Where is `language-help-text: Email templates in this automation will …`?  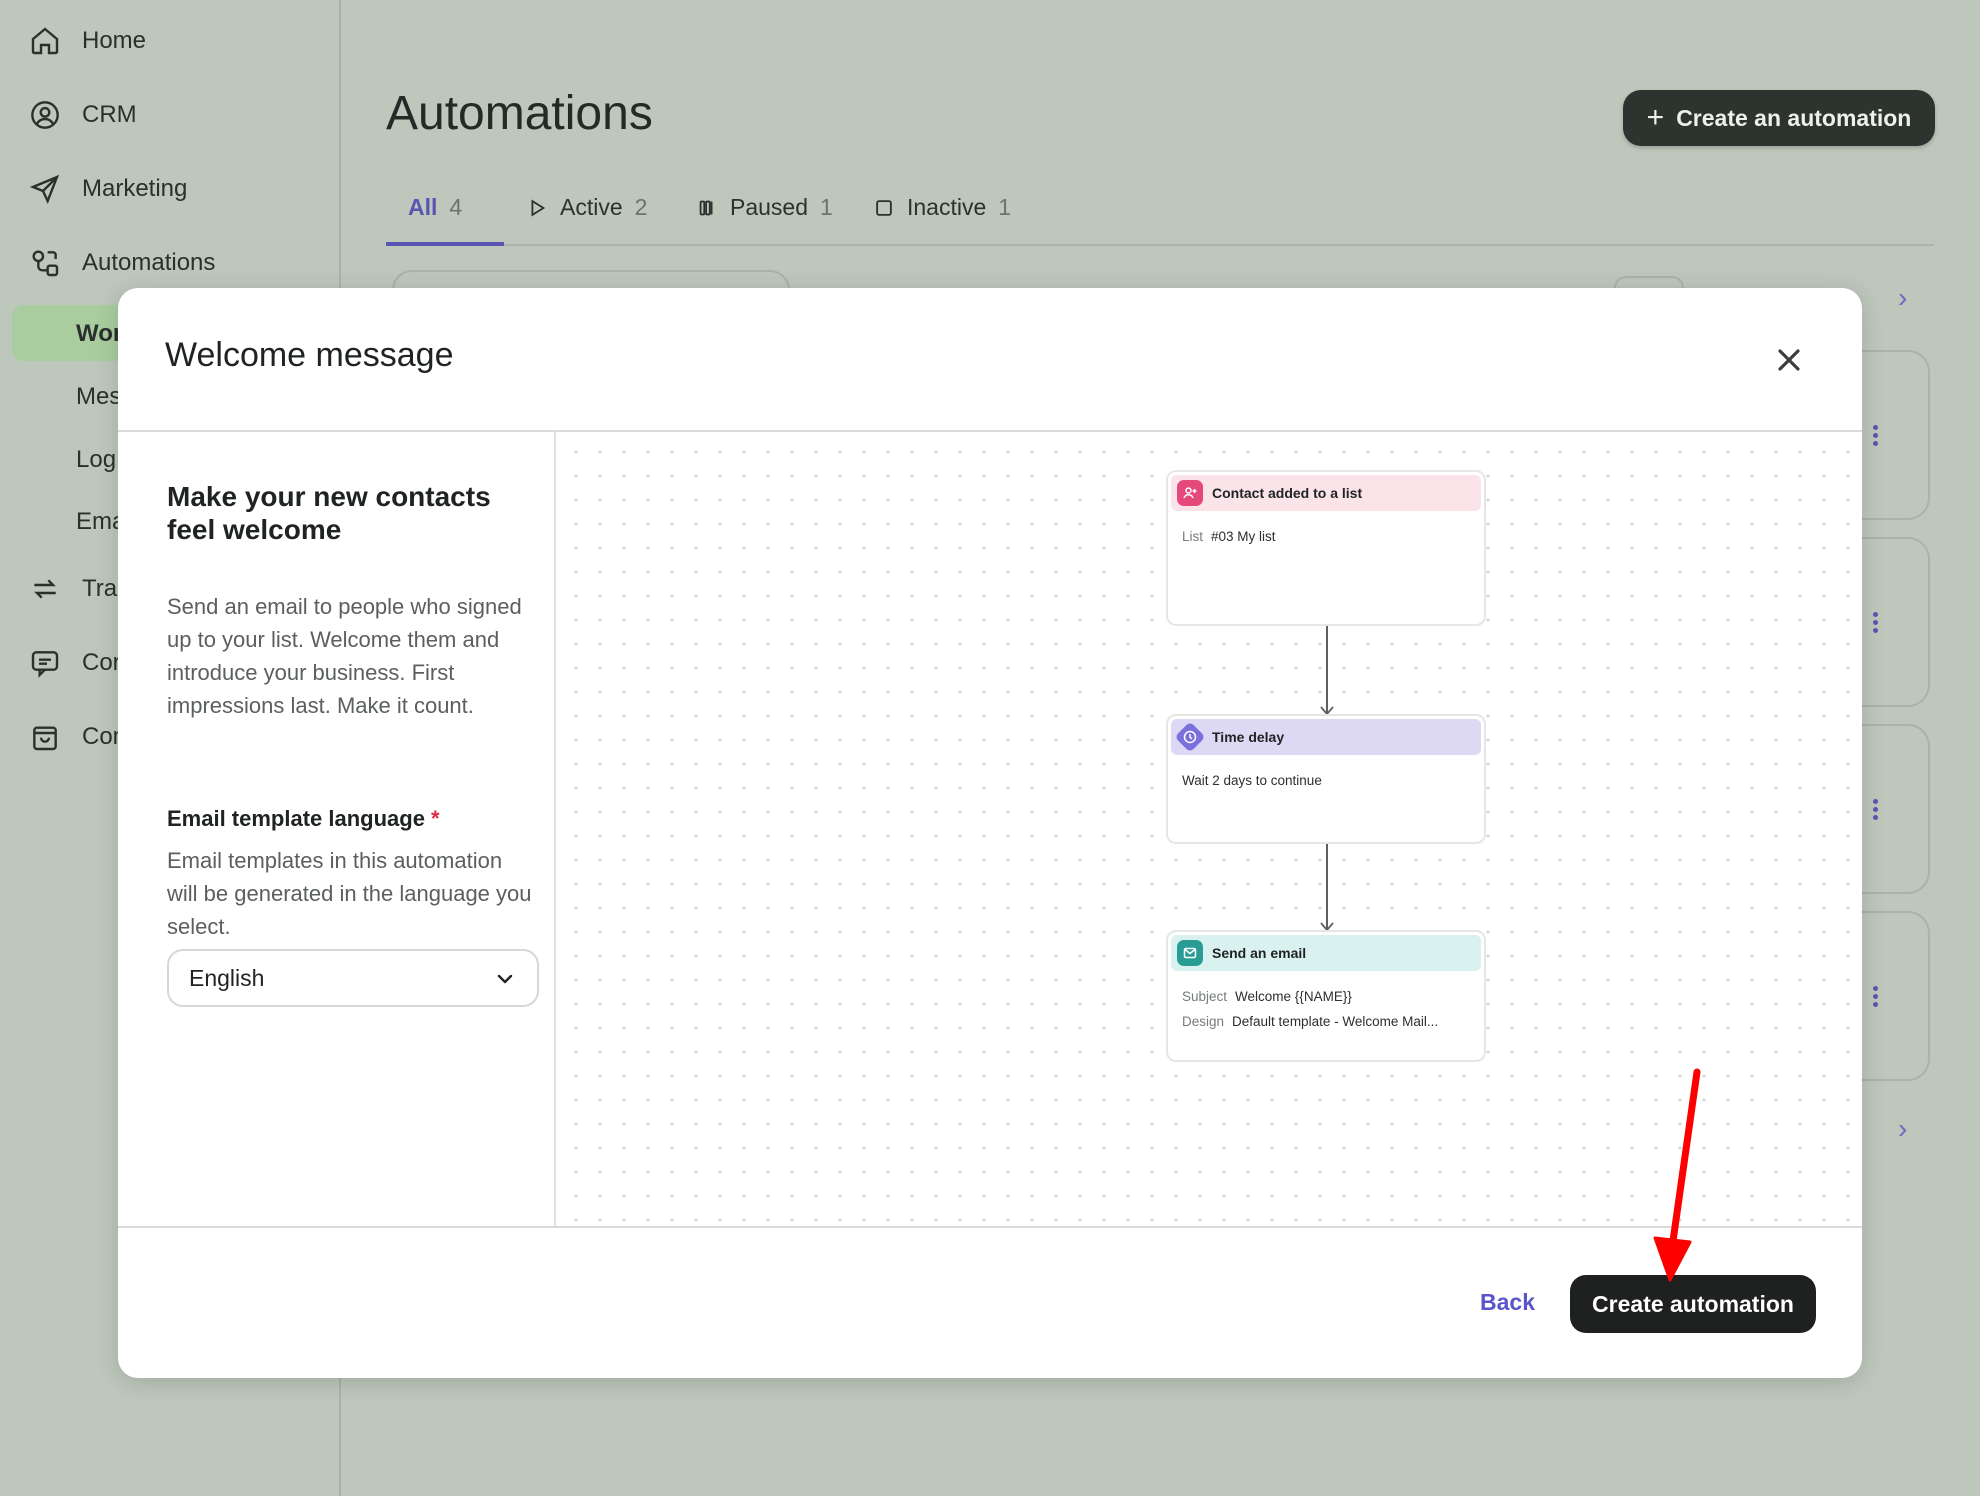 language-help-text: Email templates in this automation will … is located at coordinates (349, 893).